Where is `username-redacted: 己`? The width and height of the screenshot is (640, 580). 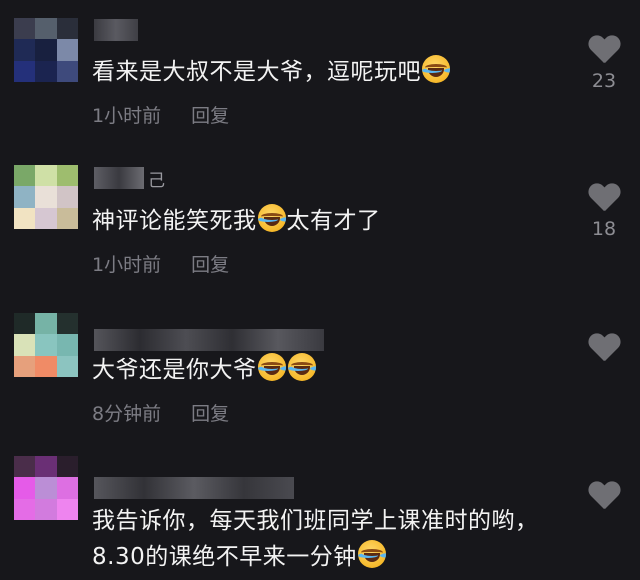
username-redacted: 己 is located at coordinates (129, 178).